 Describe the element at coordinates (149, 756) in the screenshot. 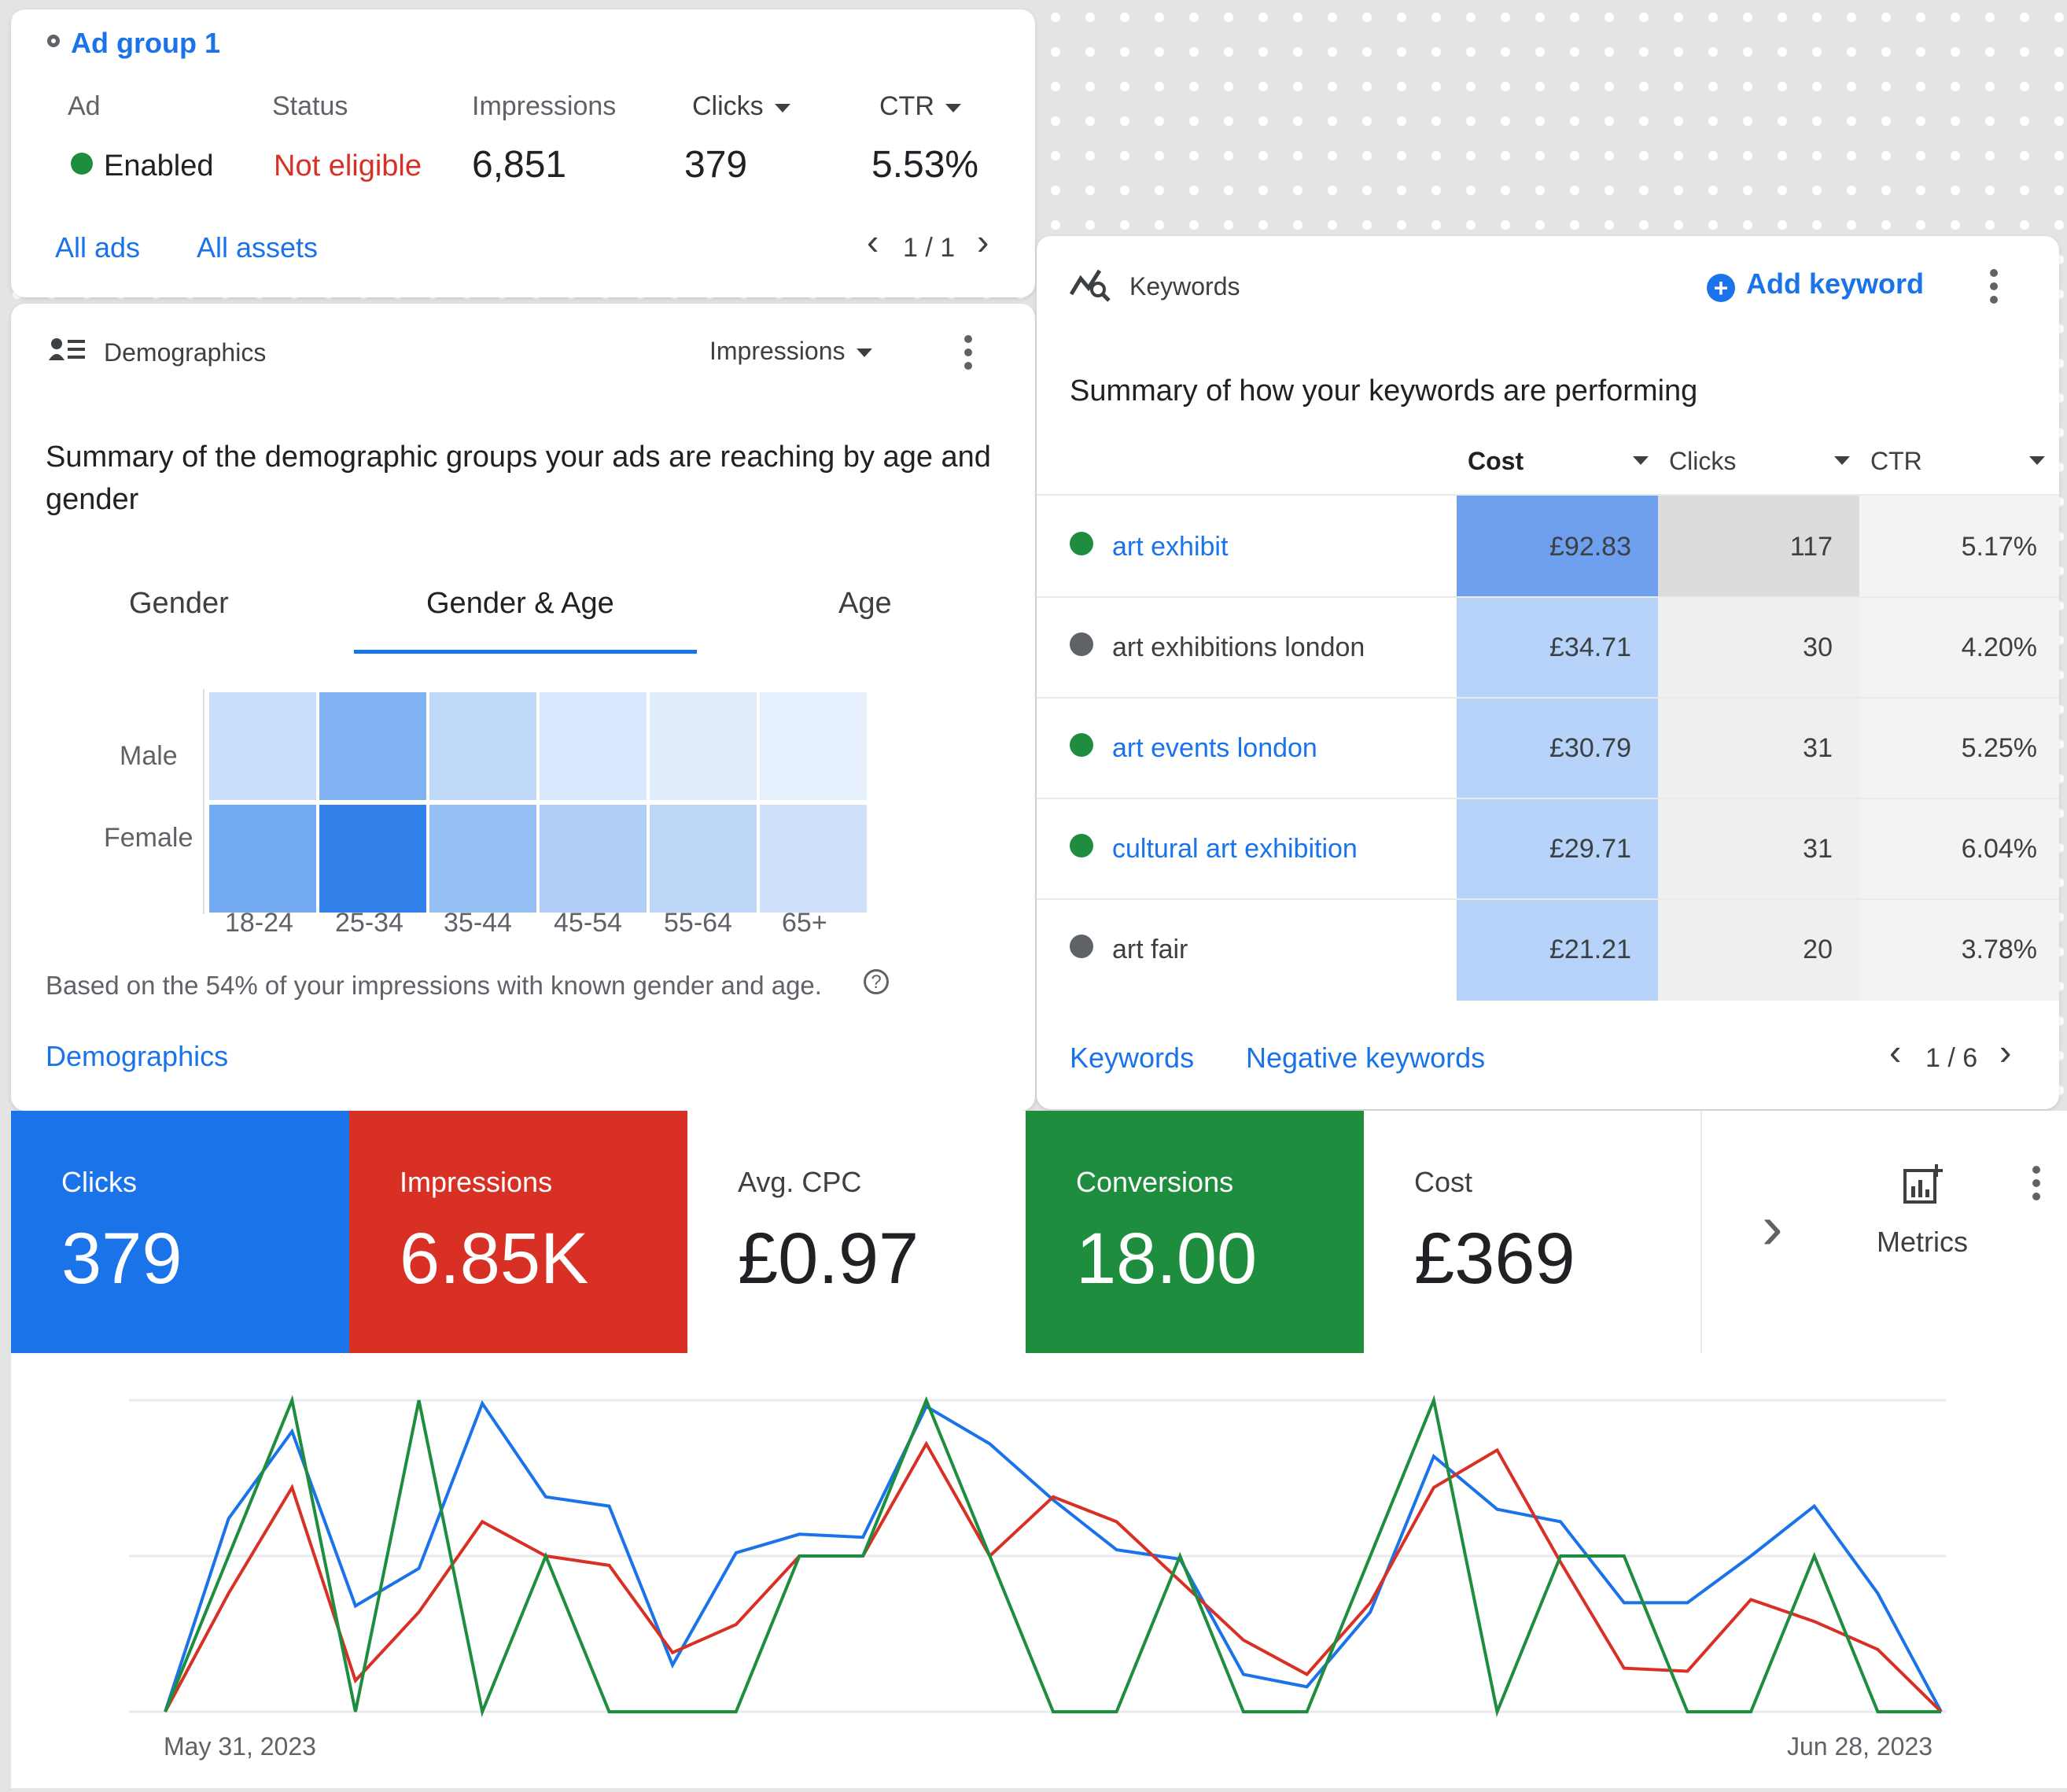

I see `heatmap-row-label-male: Male` at that location.